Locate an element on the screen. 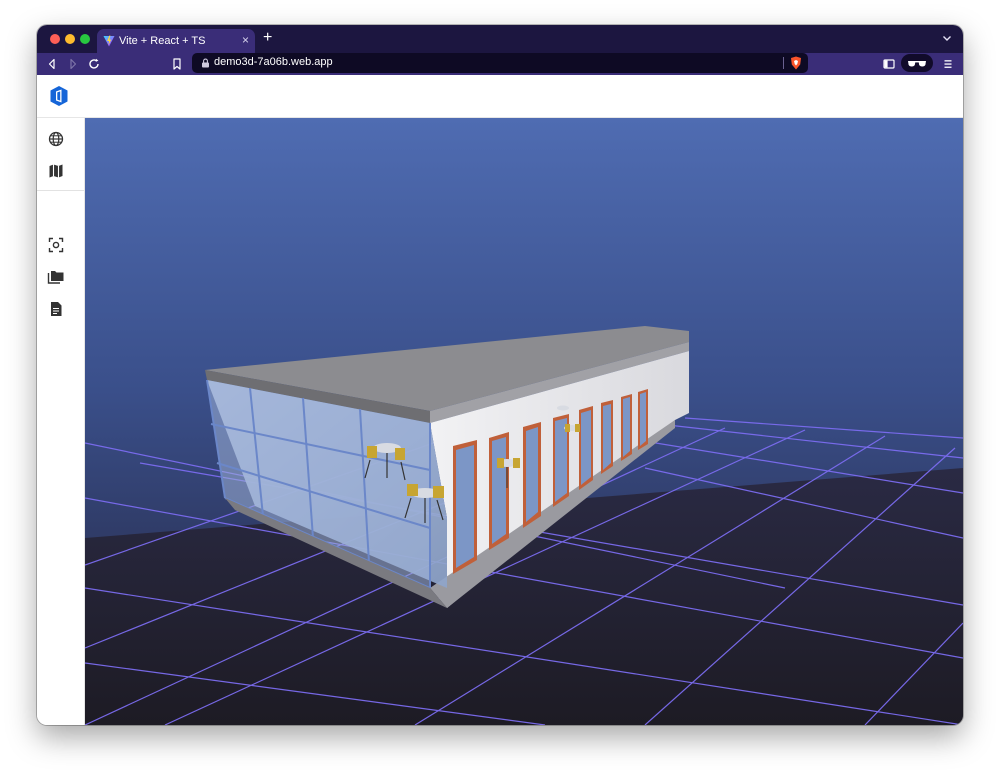 This screenshot has width=1000, height=774. brave-shield-icon is located at coordinates (796, 63).